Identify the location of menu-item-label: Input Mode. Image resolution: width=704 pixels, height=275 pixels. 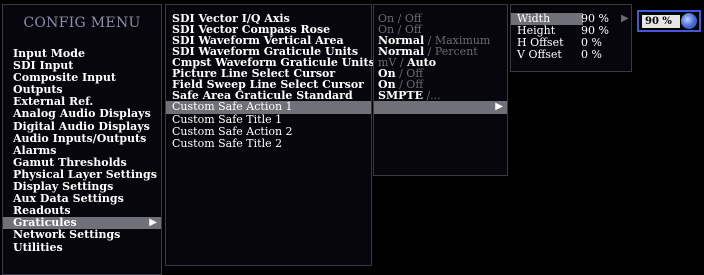
(49, 53).